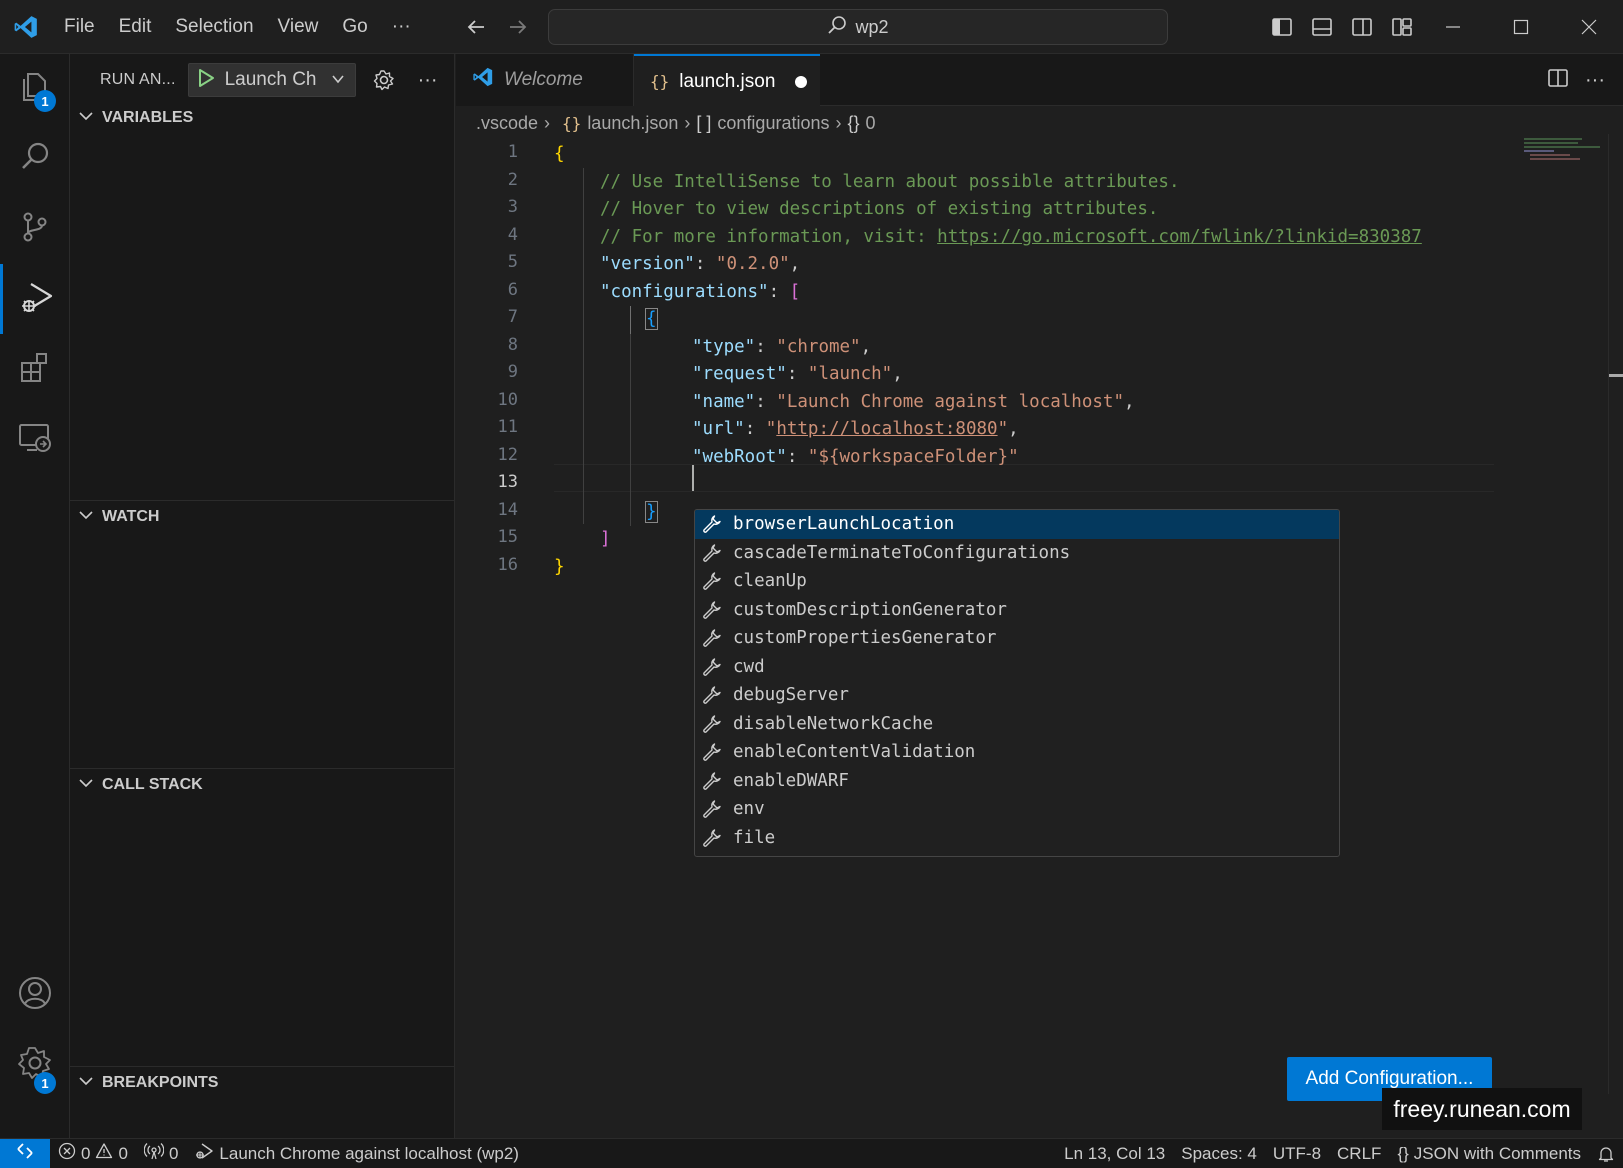  Describe the element at coordinates (507, 564) in the screenshot. I see `line-number: 16` at that location.